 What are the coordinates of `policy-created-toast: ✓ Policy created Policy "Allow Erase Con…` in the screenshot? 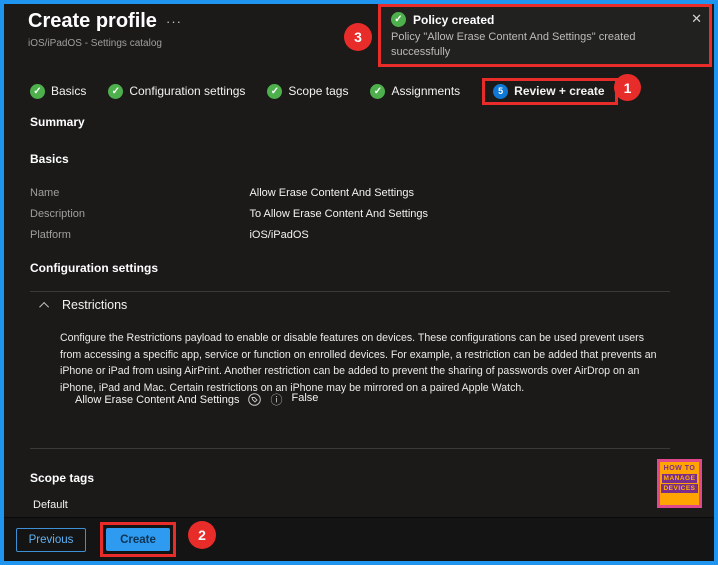 It's located at (545, 35).